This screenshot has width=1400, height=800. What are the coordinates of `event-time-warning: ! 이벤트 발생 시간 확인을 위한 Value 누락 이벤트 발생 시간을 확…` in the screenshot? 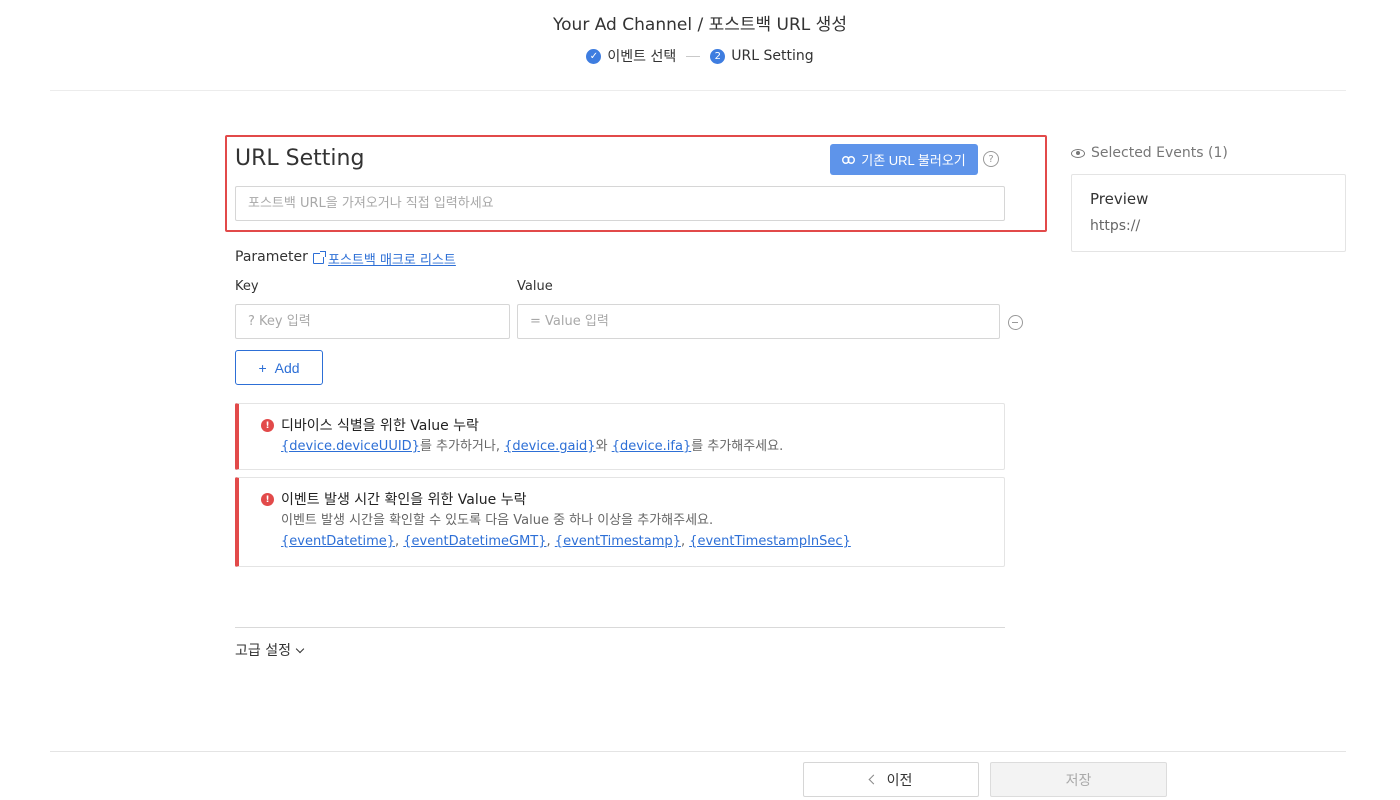 It's located at (620, 522).